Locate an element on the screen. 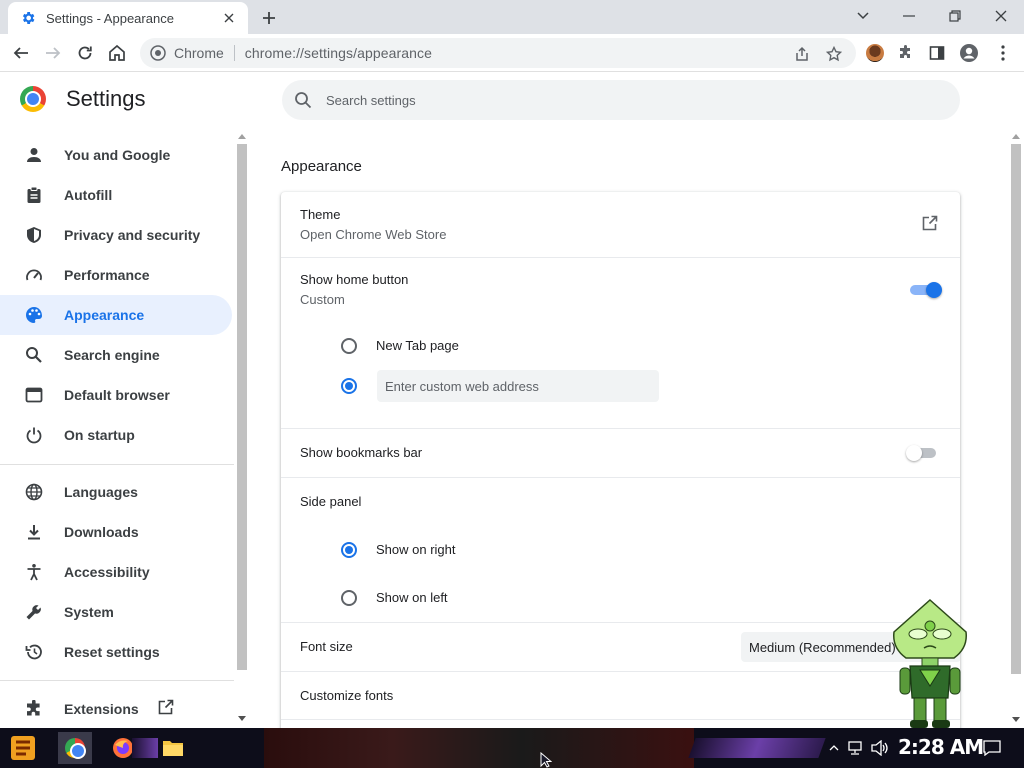 The width and height of the screenshot is (1024, 768). close-window-button is located at coordinates (1001, 16).